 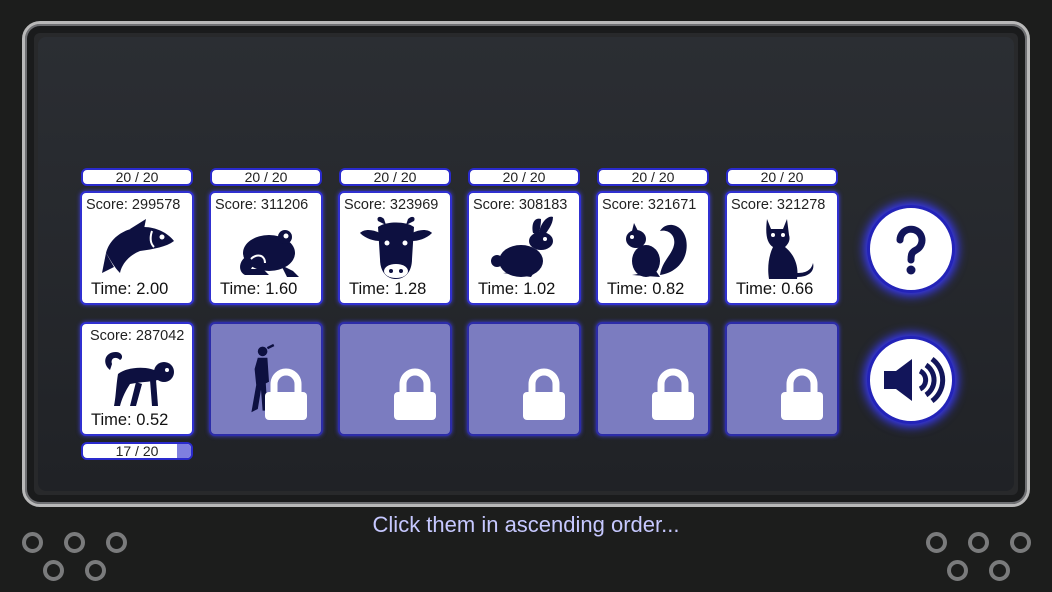 What do you see at coordinates (262, 205) in the screenshot?
I see `level-score: Score: 311206` at bounding box center [262, 205].